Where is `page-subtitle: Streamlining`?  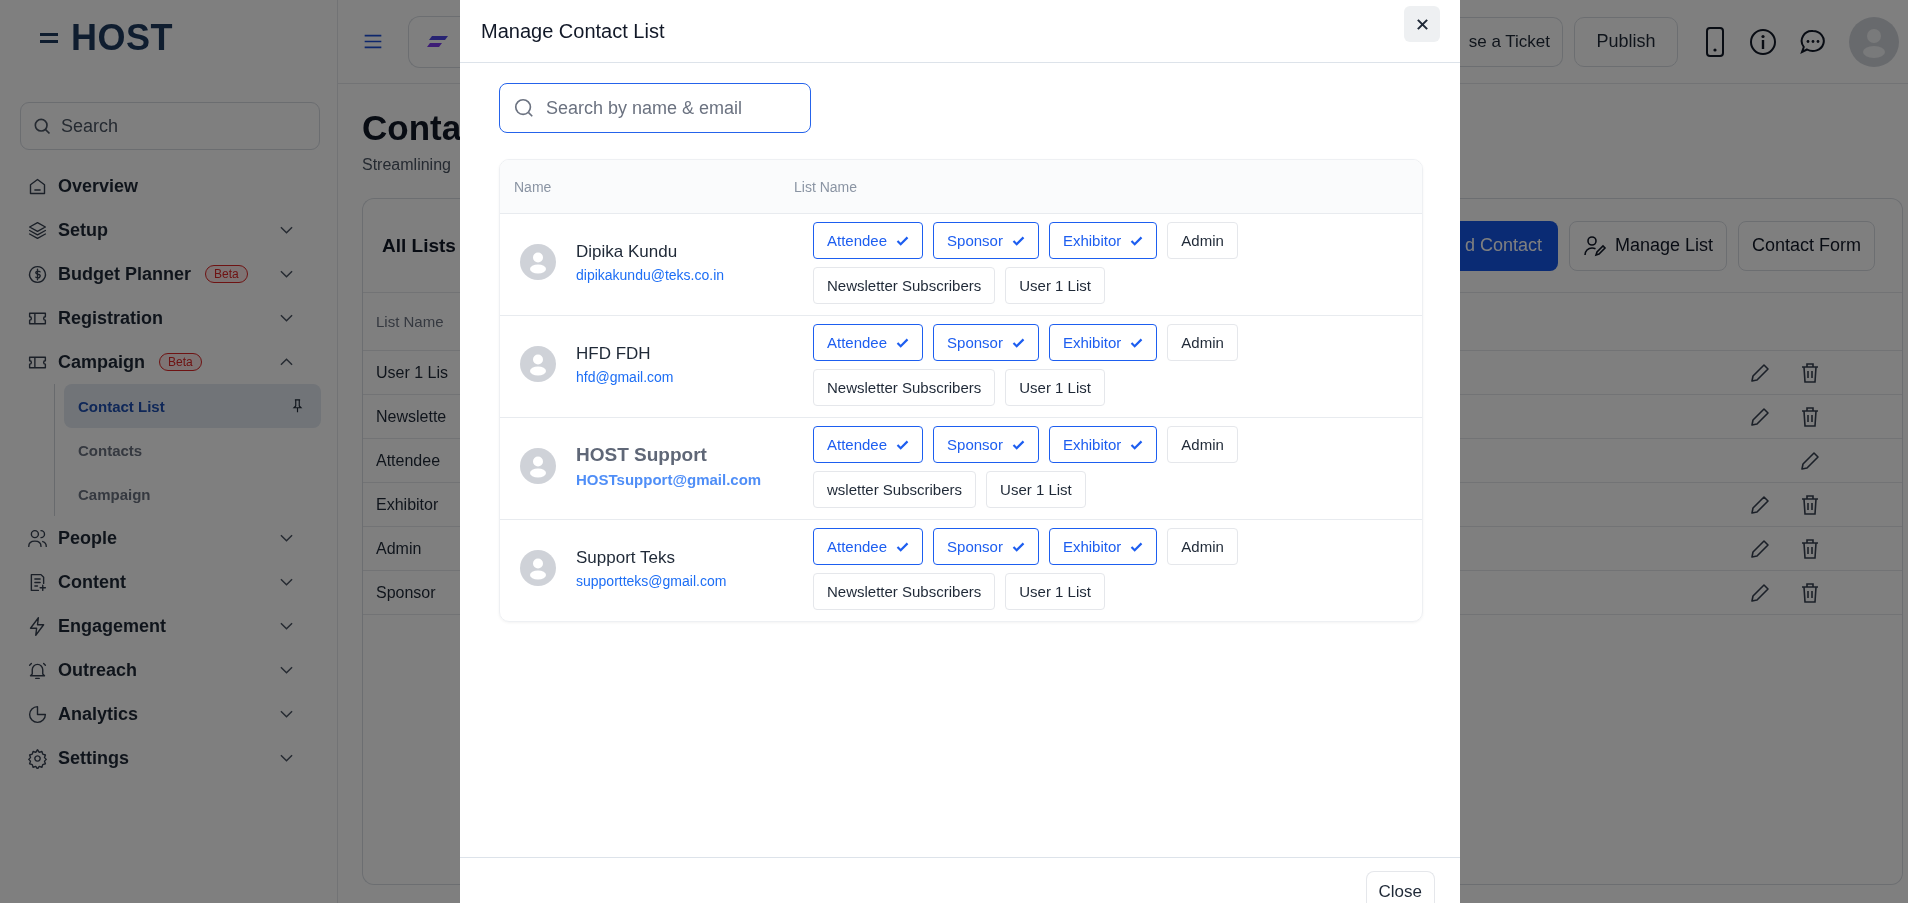
page-subtitle: Streamlining is located at coordinates (407, 165).